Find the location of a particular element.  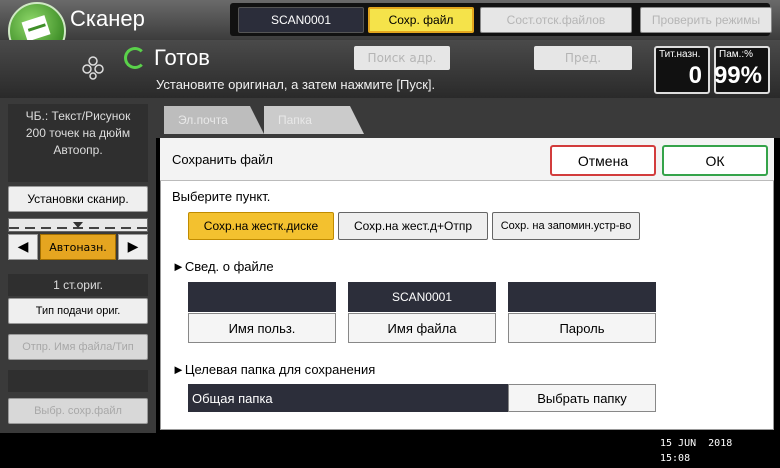

target-folder-label: ►Целевая папка для сохранения is located at coordinates (274, 369).